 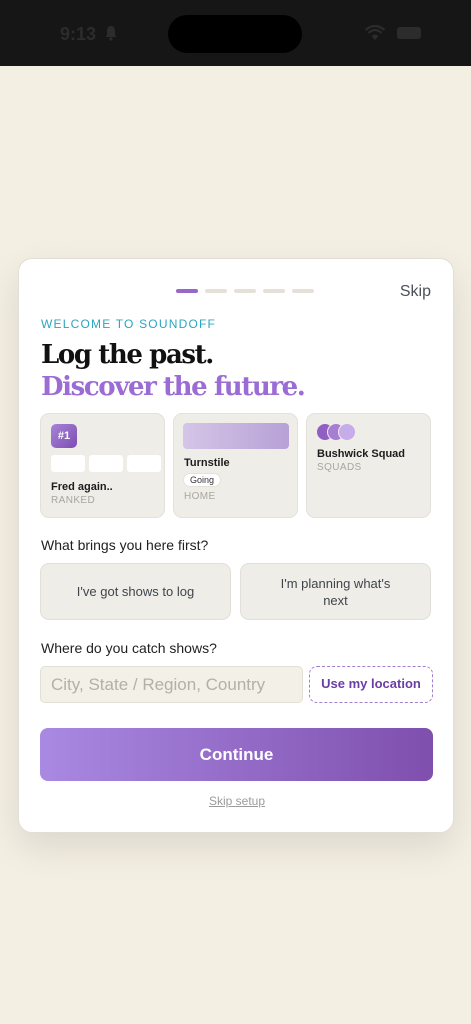 What do you see at coordinates (375, 32) in the screenshot?
I see `wifi-icon` at bounding box center [375, 32].